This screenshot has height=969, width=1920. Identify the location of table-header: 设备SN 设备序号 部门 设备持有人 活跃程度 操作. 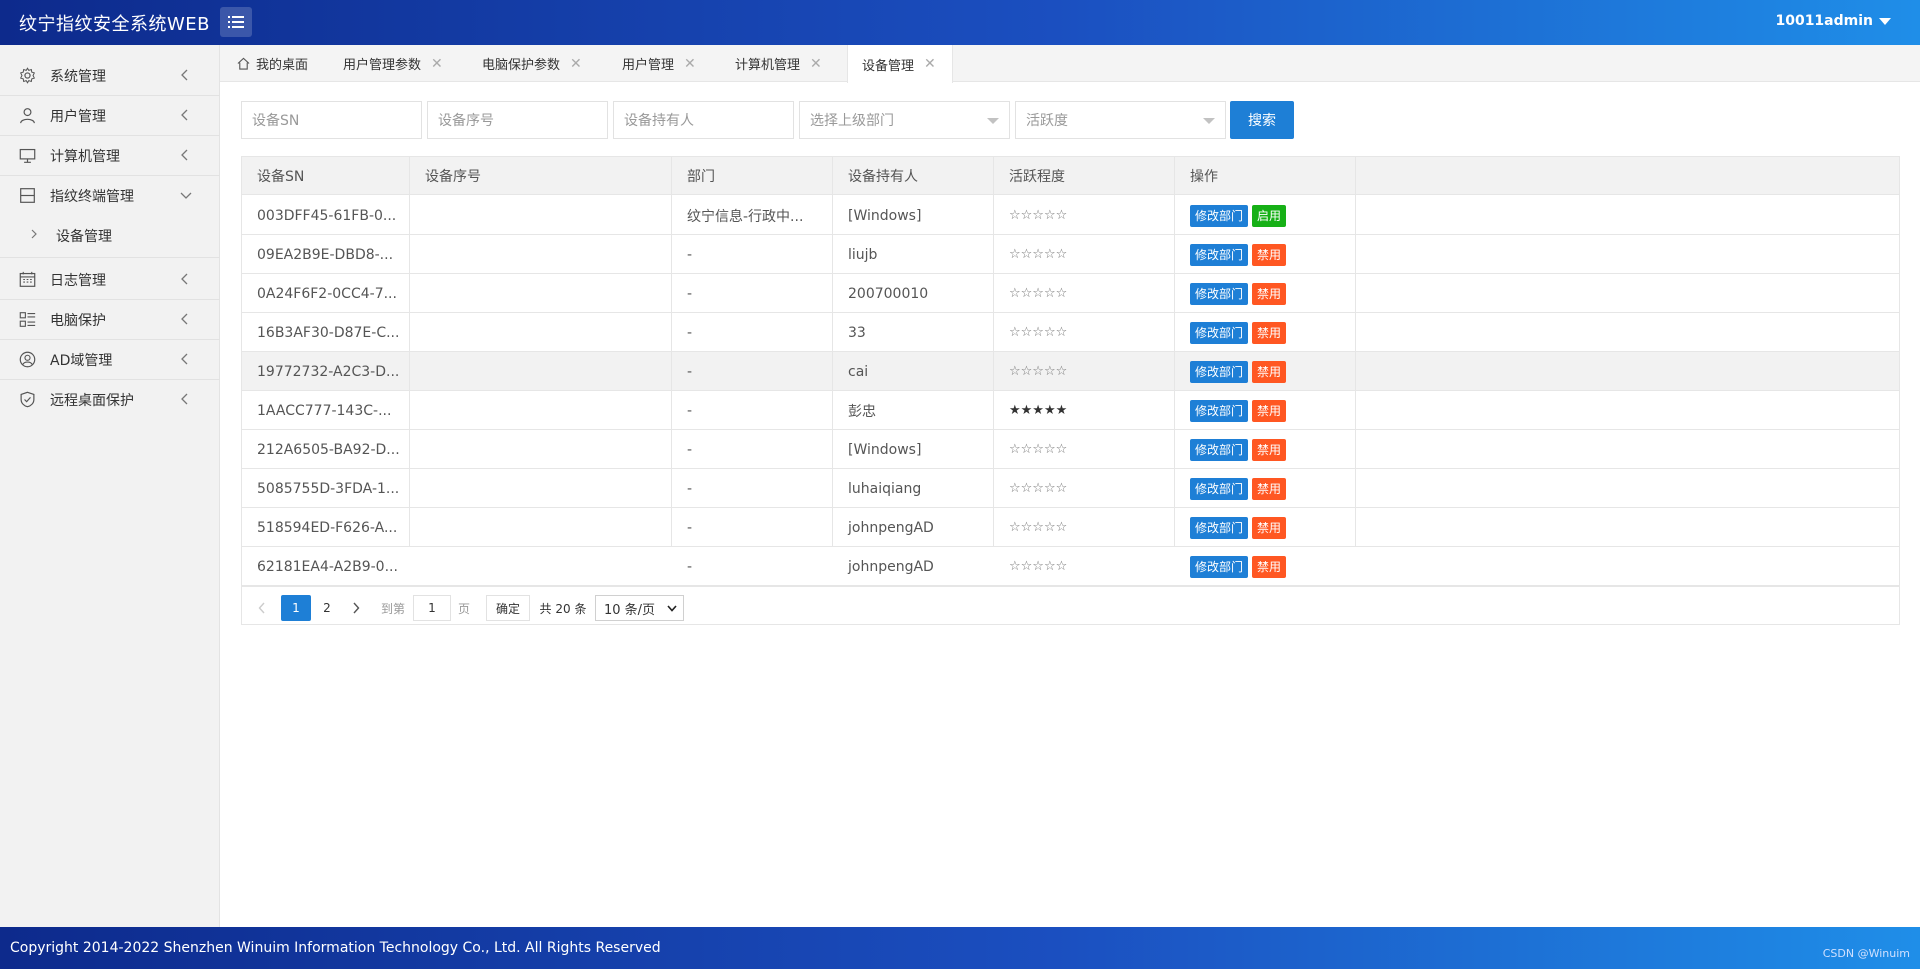
(1070, 176).